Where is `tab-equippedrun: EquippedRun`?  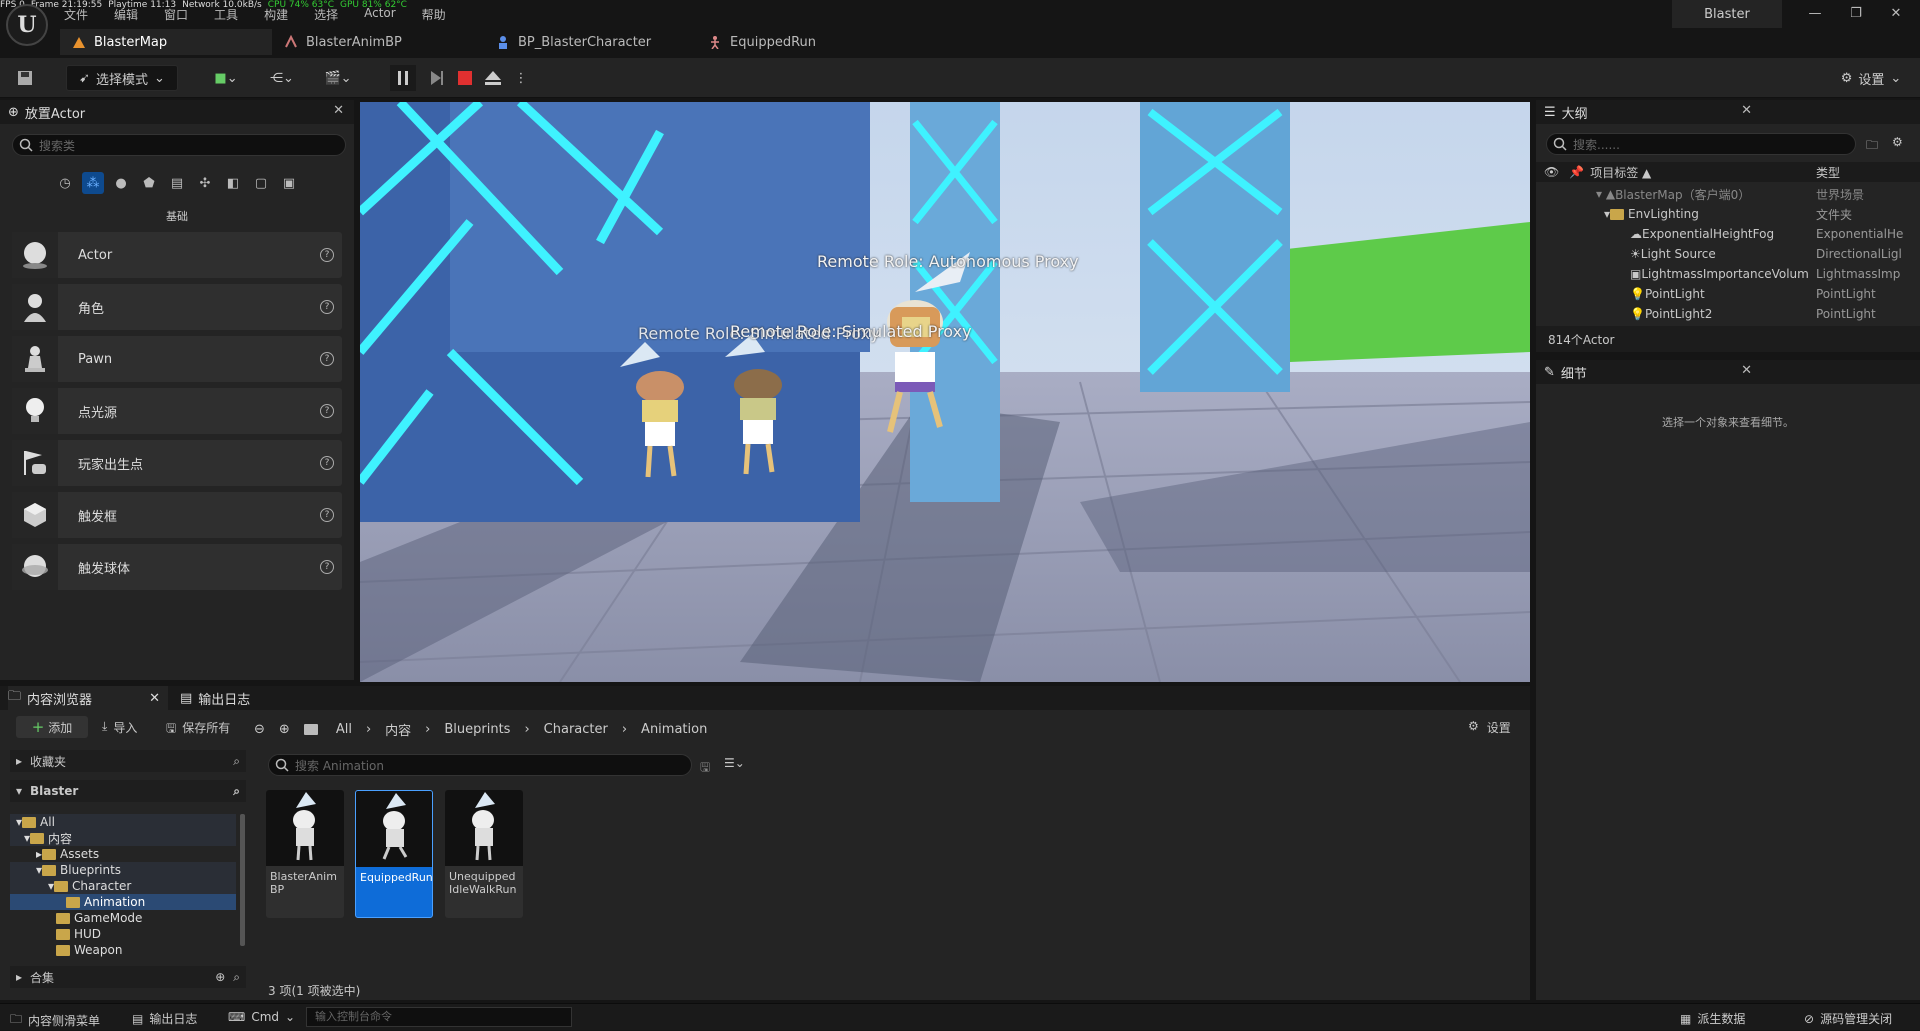
tab-equippedrun: EquippedRun is located at coordinates (802, 42).